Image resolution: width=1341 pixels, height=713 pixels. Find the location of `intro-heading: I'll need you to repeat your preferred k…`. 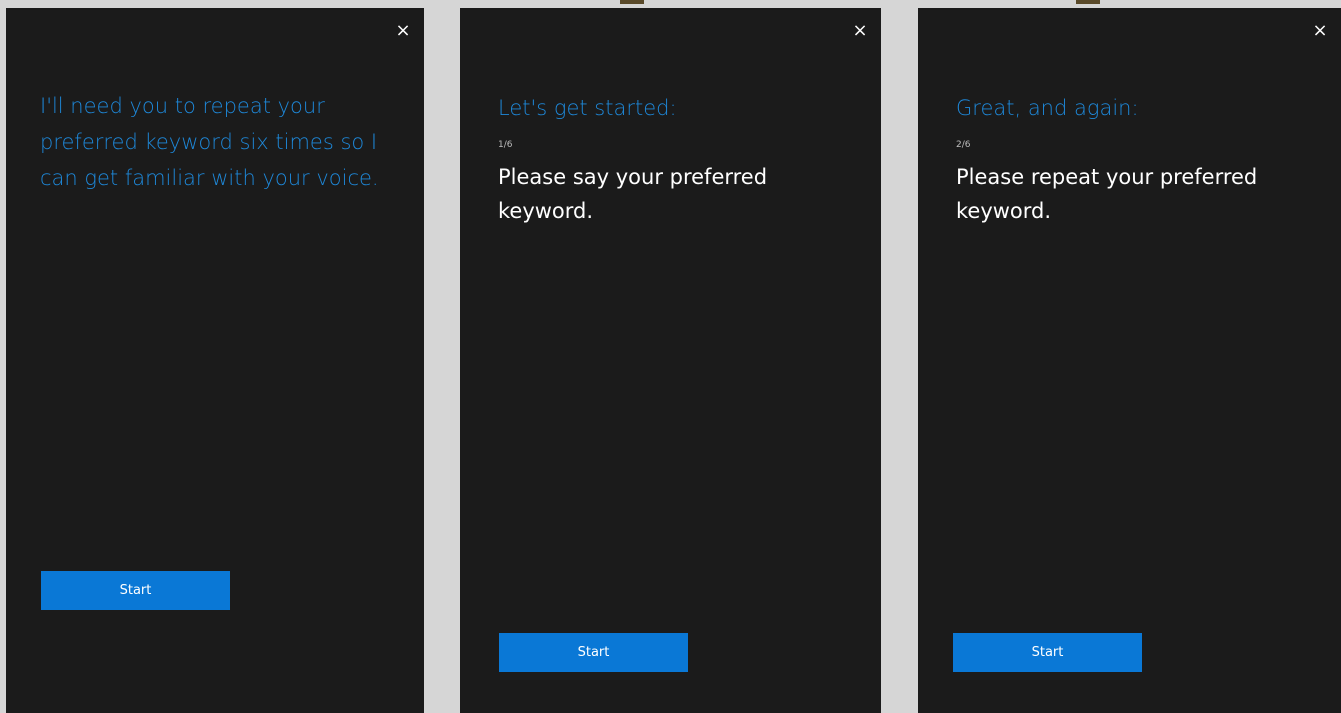

intro-heading: I'll need you to repeat your preferred k… is located at coordinates (209, 142).